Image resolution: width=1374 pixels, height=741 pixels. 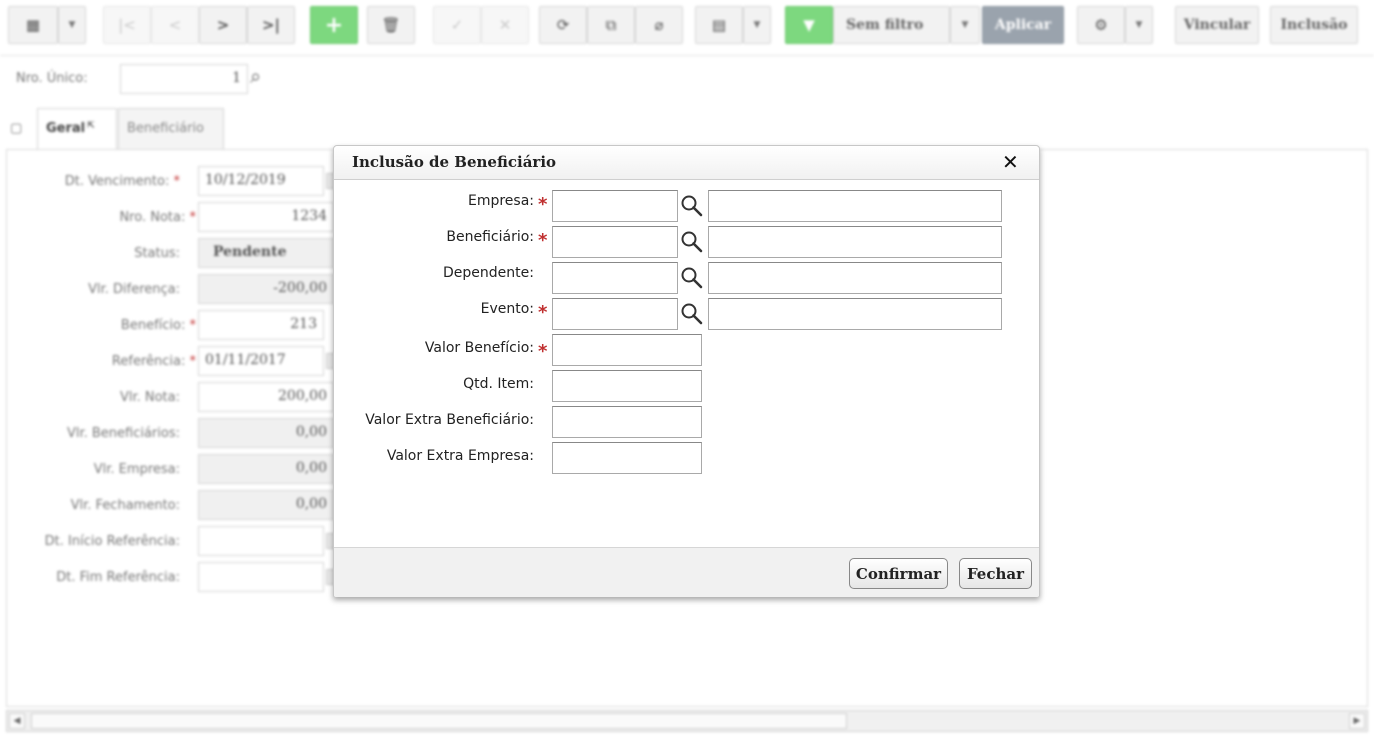 I want to click on field-label-box: Valor Benefício:, so click(x=434, y=350).